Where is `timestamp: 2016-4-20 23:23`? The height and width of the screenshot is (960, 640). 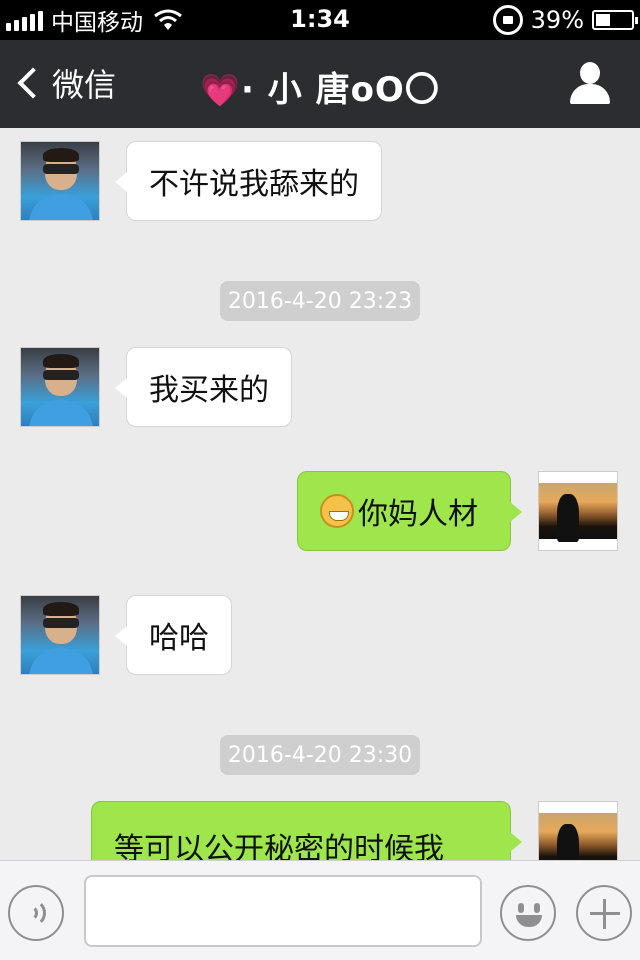
timestamp: 2016-4-20 23:23 is located at coordinates (320, 301).